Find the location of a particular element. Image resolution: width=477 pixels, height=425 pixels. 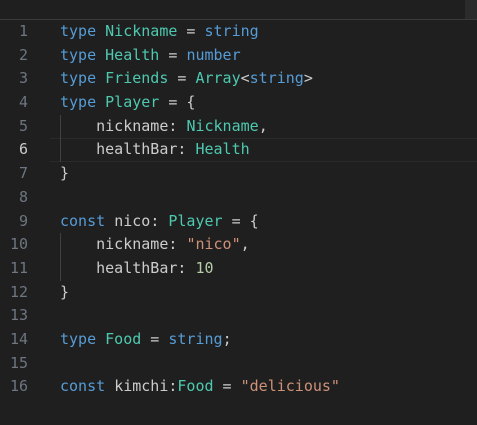

line-number: 10 is located at coordinates (18, 244).